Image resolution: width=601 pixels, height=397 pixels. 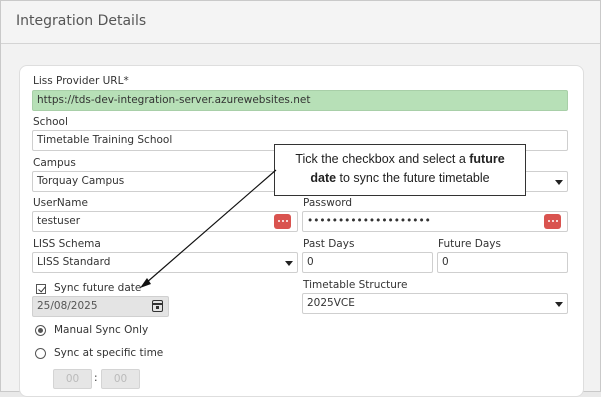 I want to click on hours-input: 00, so click(x=72, y=379).